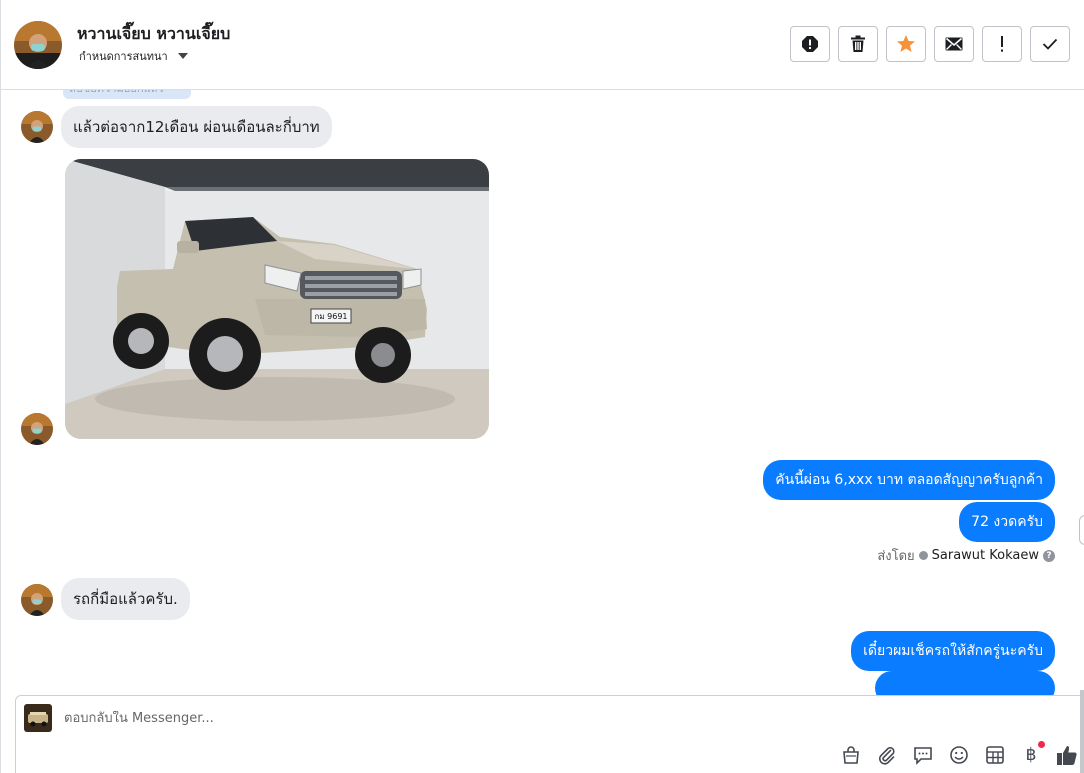 This screenshot has width=1084, height=773. Describe the element at coordinates (38, 718) in the screenshot. I see `page-avatar` at that location.